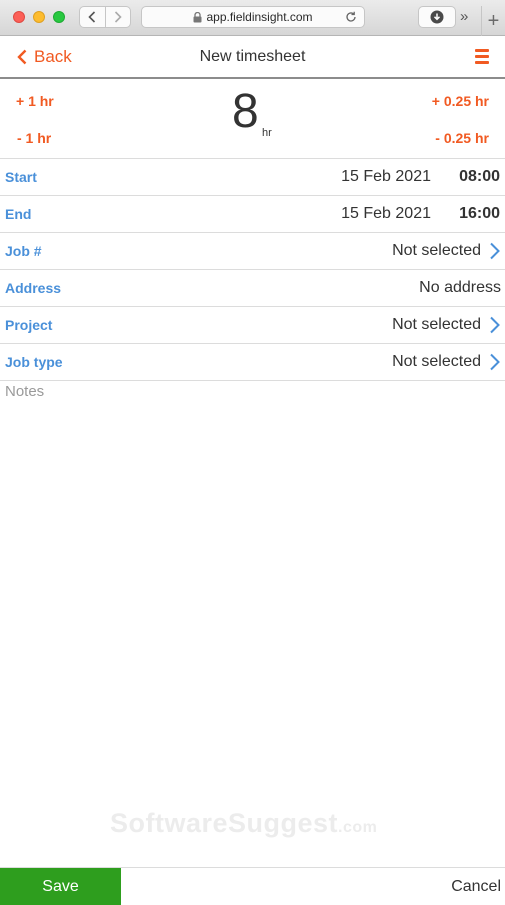  Describe the element at coordinates (59, 17) in the screenshot. I see `window-maximize-button` at that location.